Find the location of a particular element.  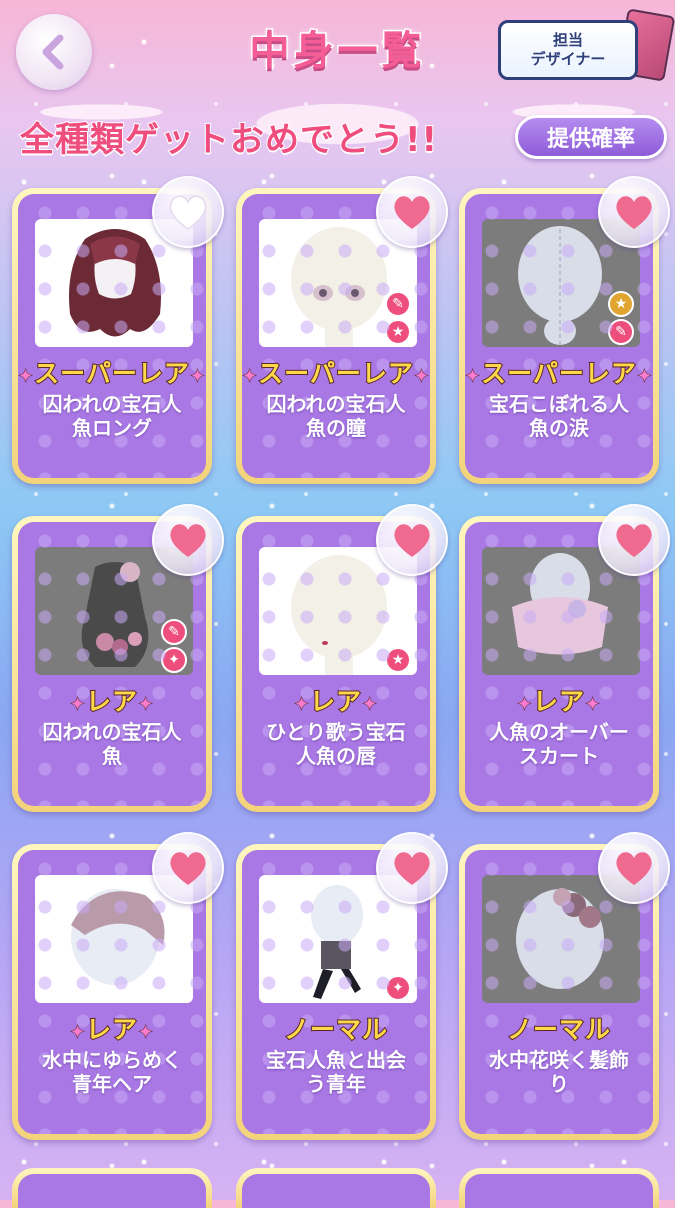

designer-button: 担当 デザイナー is located at coordinates (586, 45).